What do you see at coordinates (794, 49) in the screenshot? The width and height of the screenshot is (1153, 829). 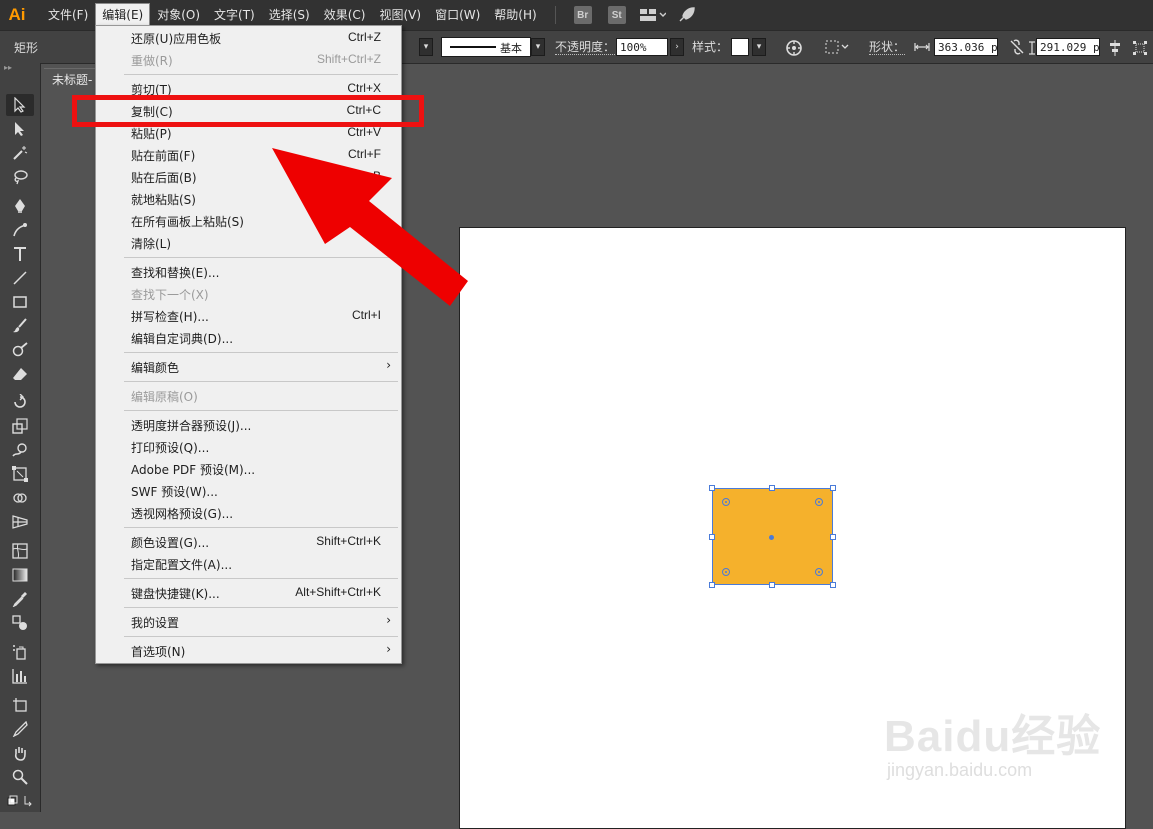 I see `recolor-artwork-icon` at bounding box center [794, 49].